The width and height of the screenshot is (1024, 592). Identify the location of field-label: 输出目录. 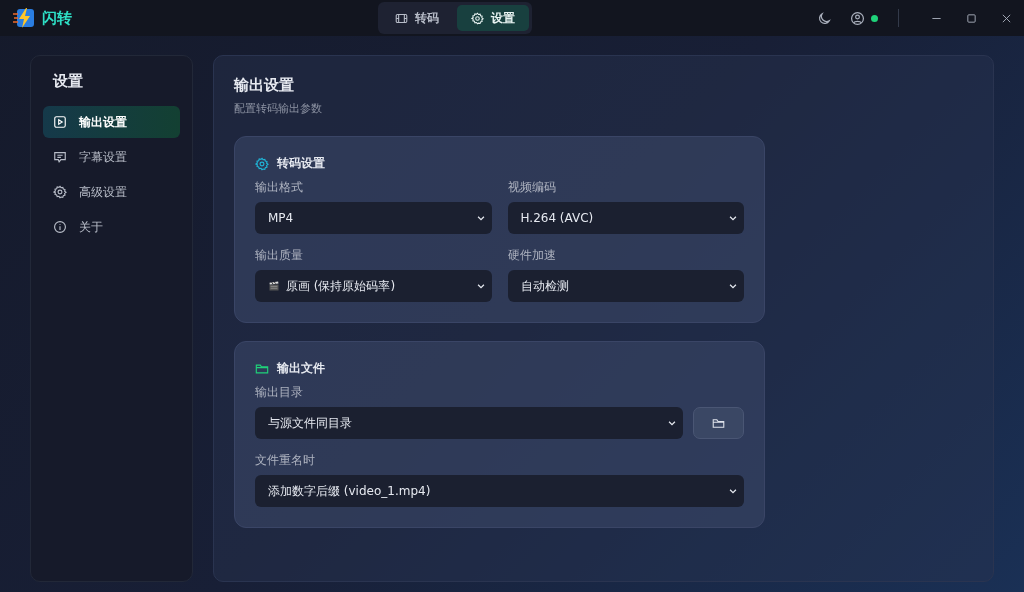
(279, 392).